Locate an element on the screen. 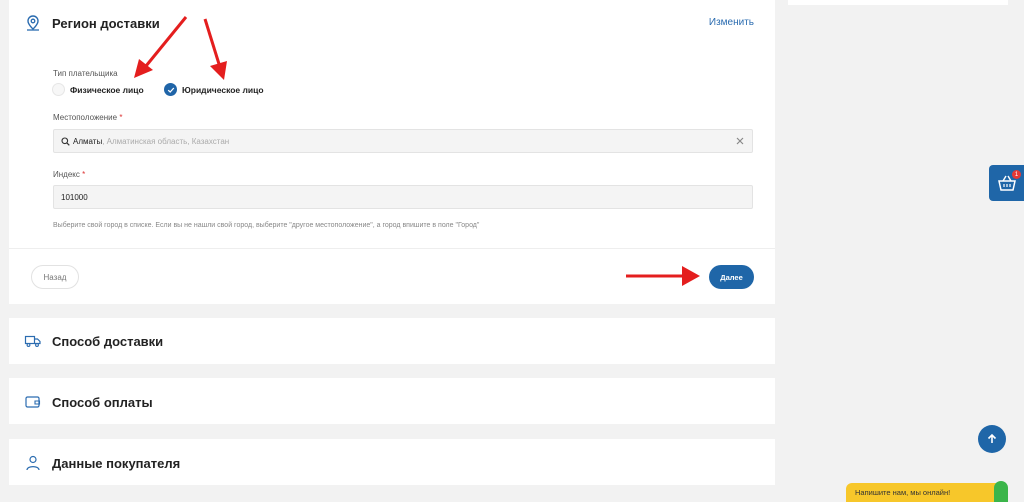 The height and width of the screenshot is (502, 1024). payer-type-label: Тип плательщика is located at coordinates (85, 73).